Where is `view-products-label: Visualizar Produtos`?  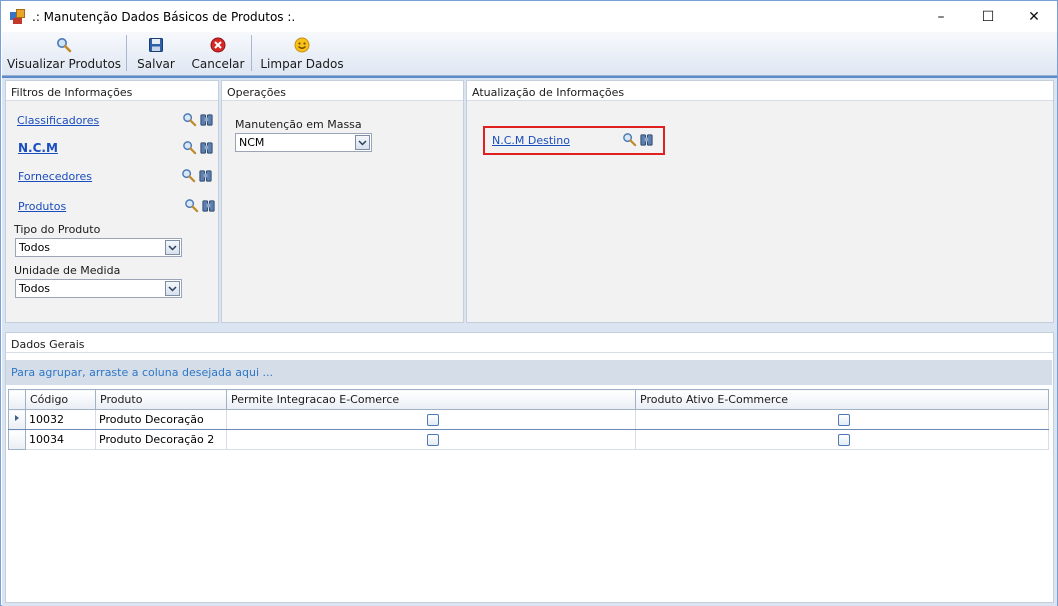 view-products-label: Visualizar Produtos is located at coordinates (64, 64).